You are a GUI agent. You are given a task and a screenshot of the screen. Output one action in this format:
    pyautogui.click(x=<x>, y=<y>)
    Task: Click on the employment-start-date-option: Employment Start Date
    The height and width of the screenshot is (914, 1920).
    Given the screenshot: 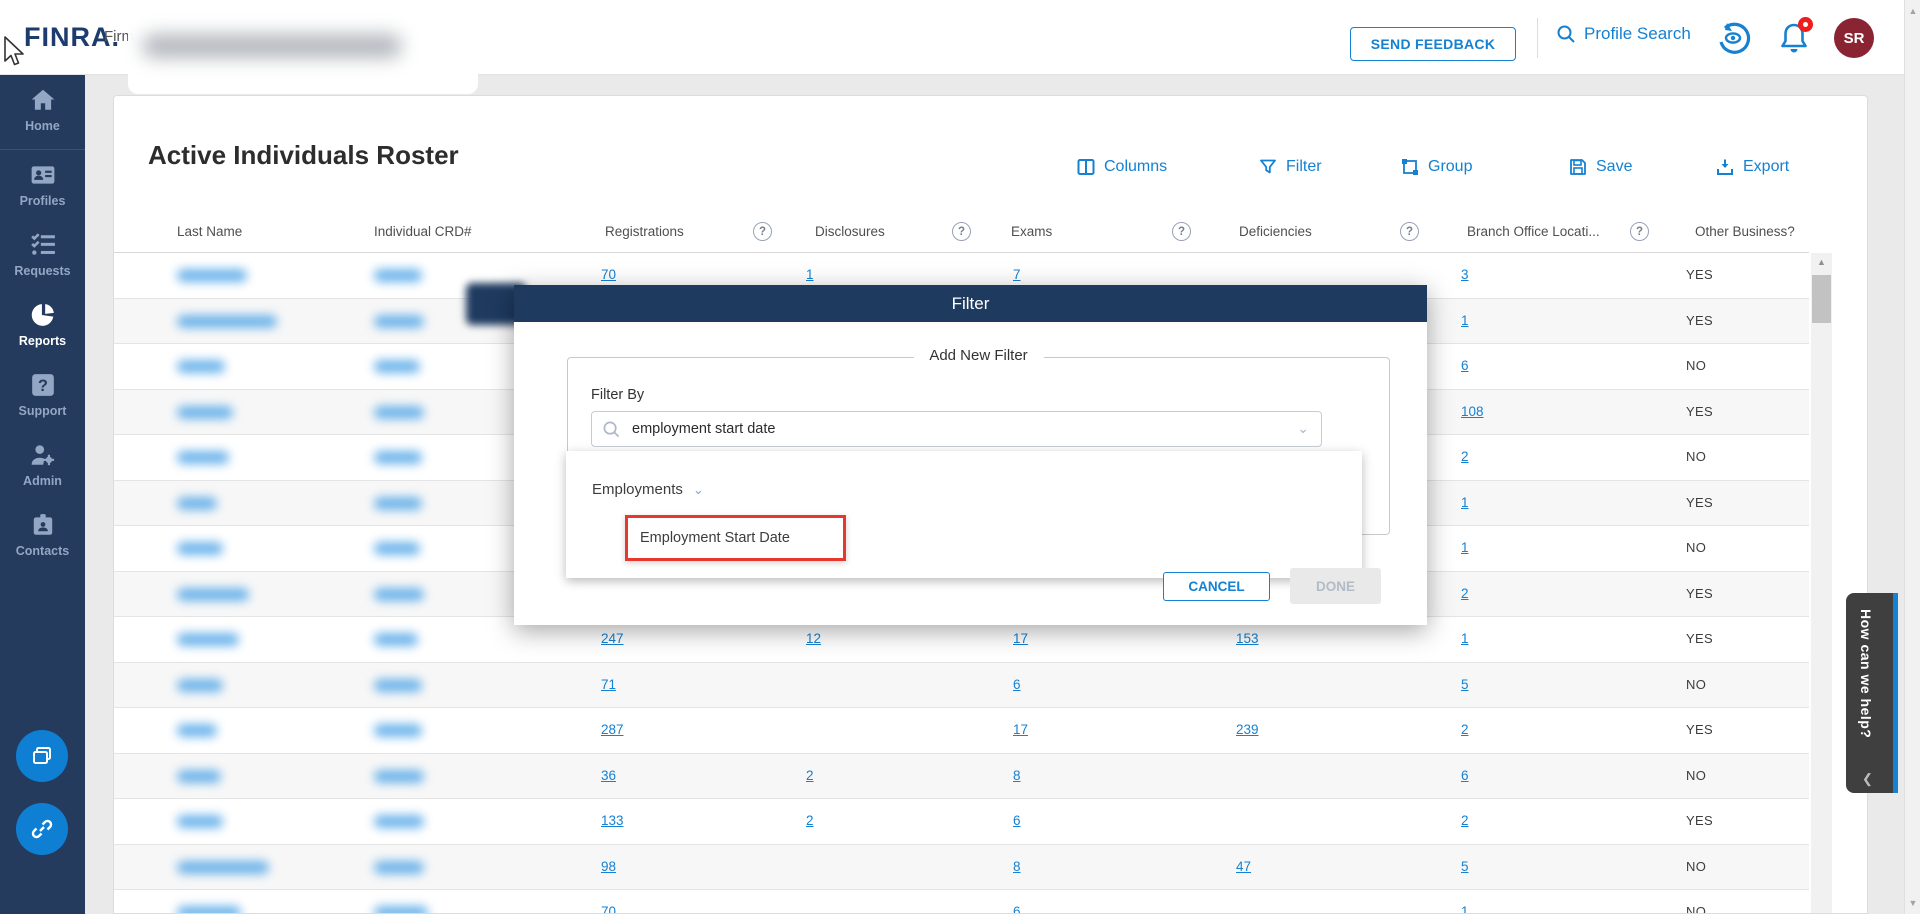 What is the action you would take?
    pyautogui.click(x=735, y=538)
    